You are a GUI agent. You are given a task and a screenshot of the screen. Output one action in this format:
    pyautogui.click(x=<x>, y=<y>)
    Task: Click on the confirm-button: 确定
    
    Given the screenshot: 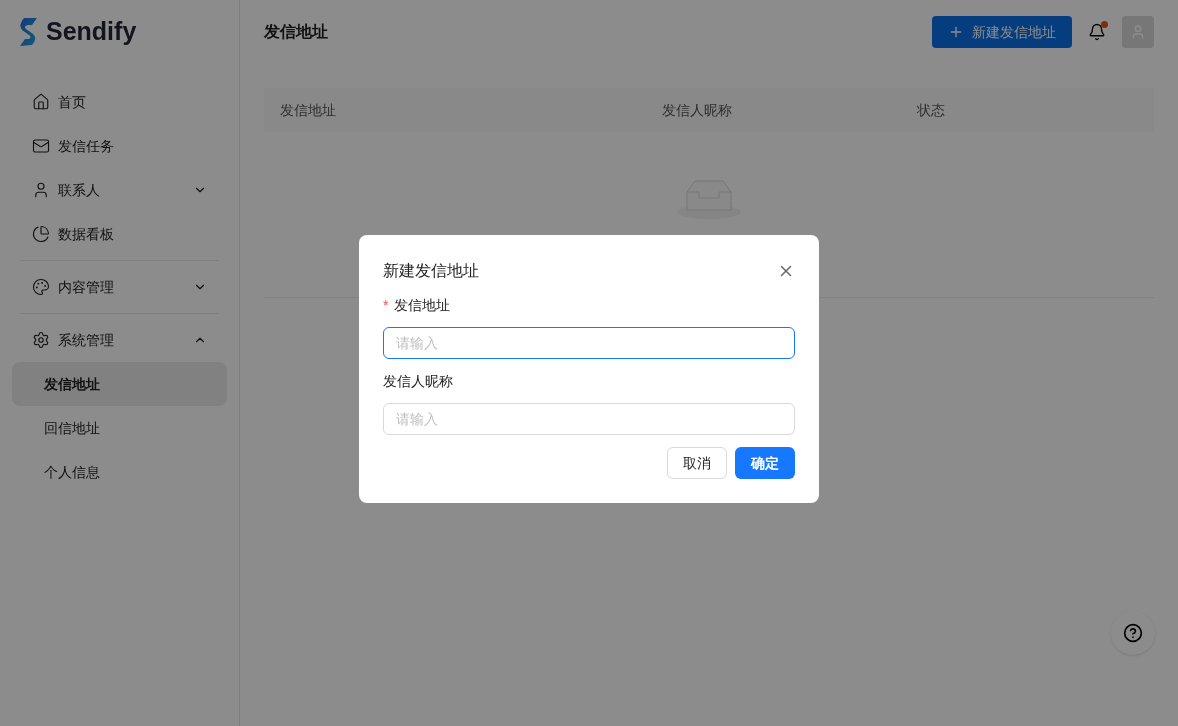 What is the action you would take?
    pyautogui.click(x=765, y=463)
    